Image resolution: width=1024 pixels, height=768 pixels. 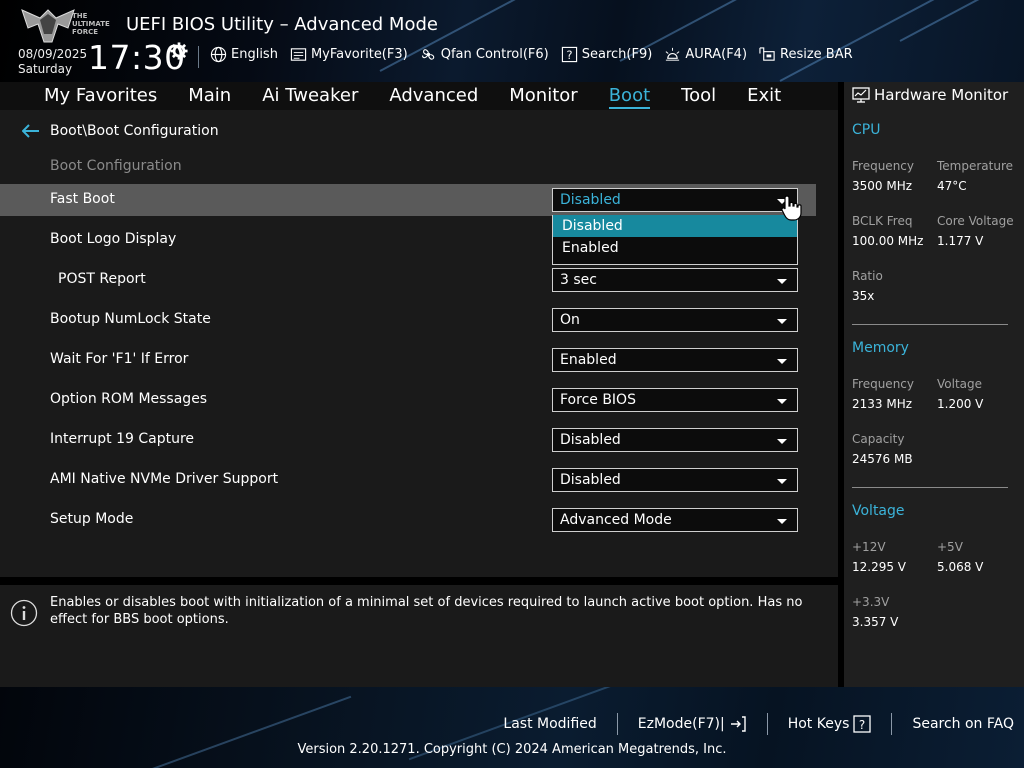 I want to click on bclk-label: BCLK Freq, so click(x=882, y=221).